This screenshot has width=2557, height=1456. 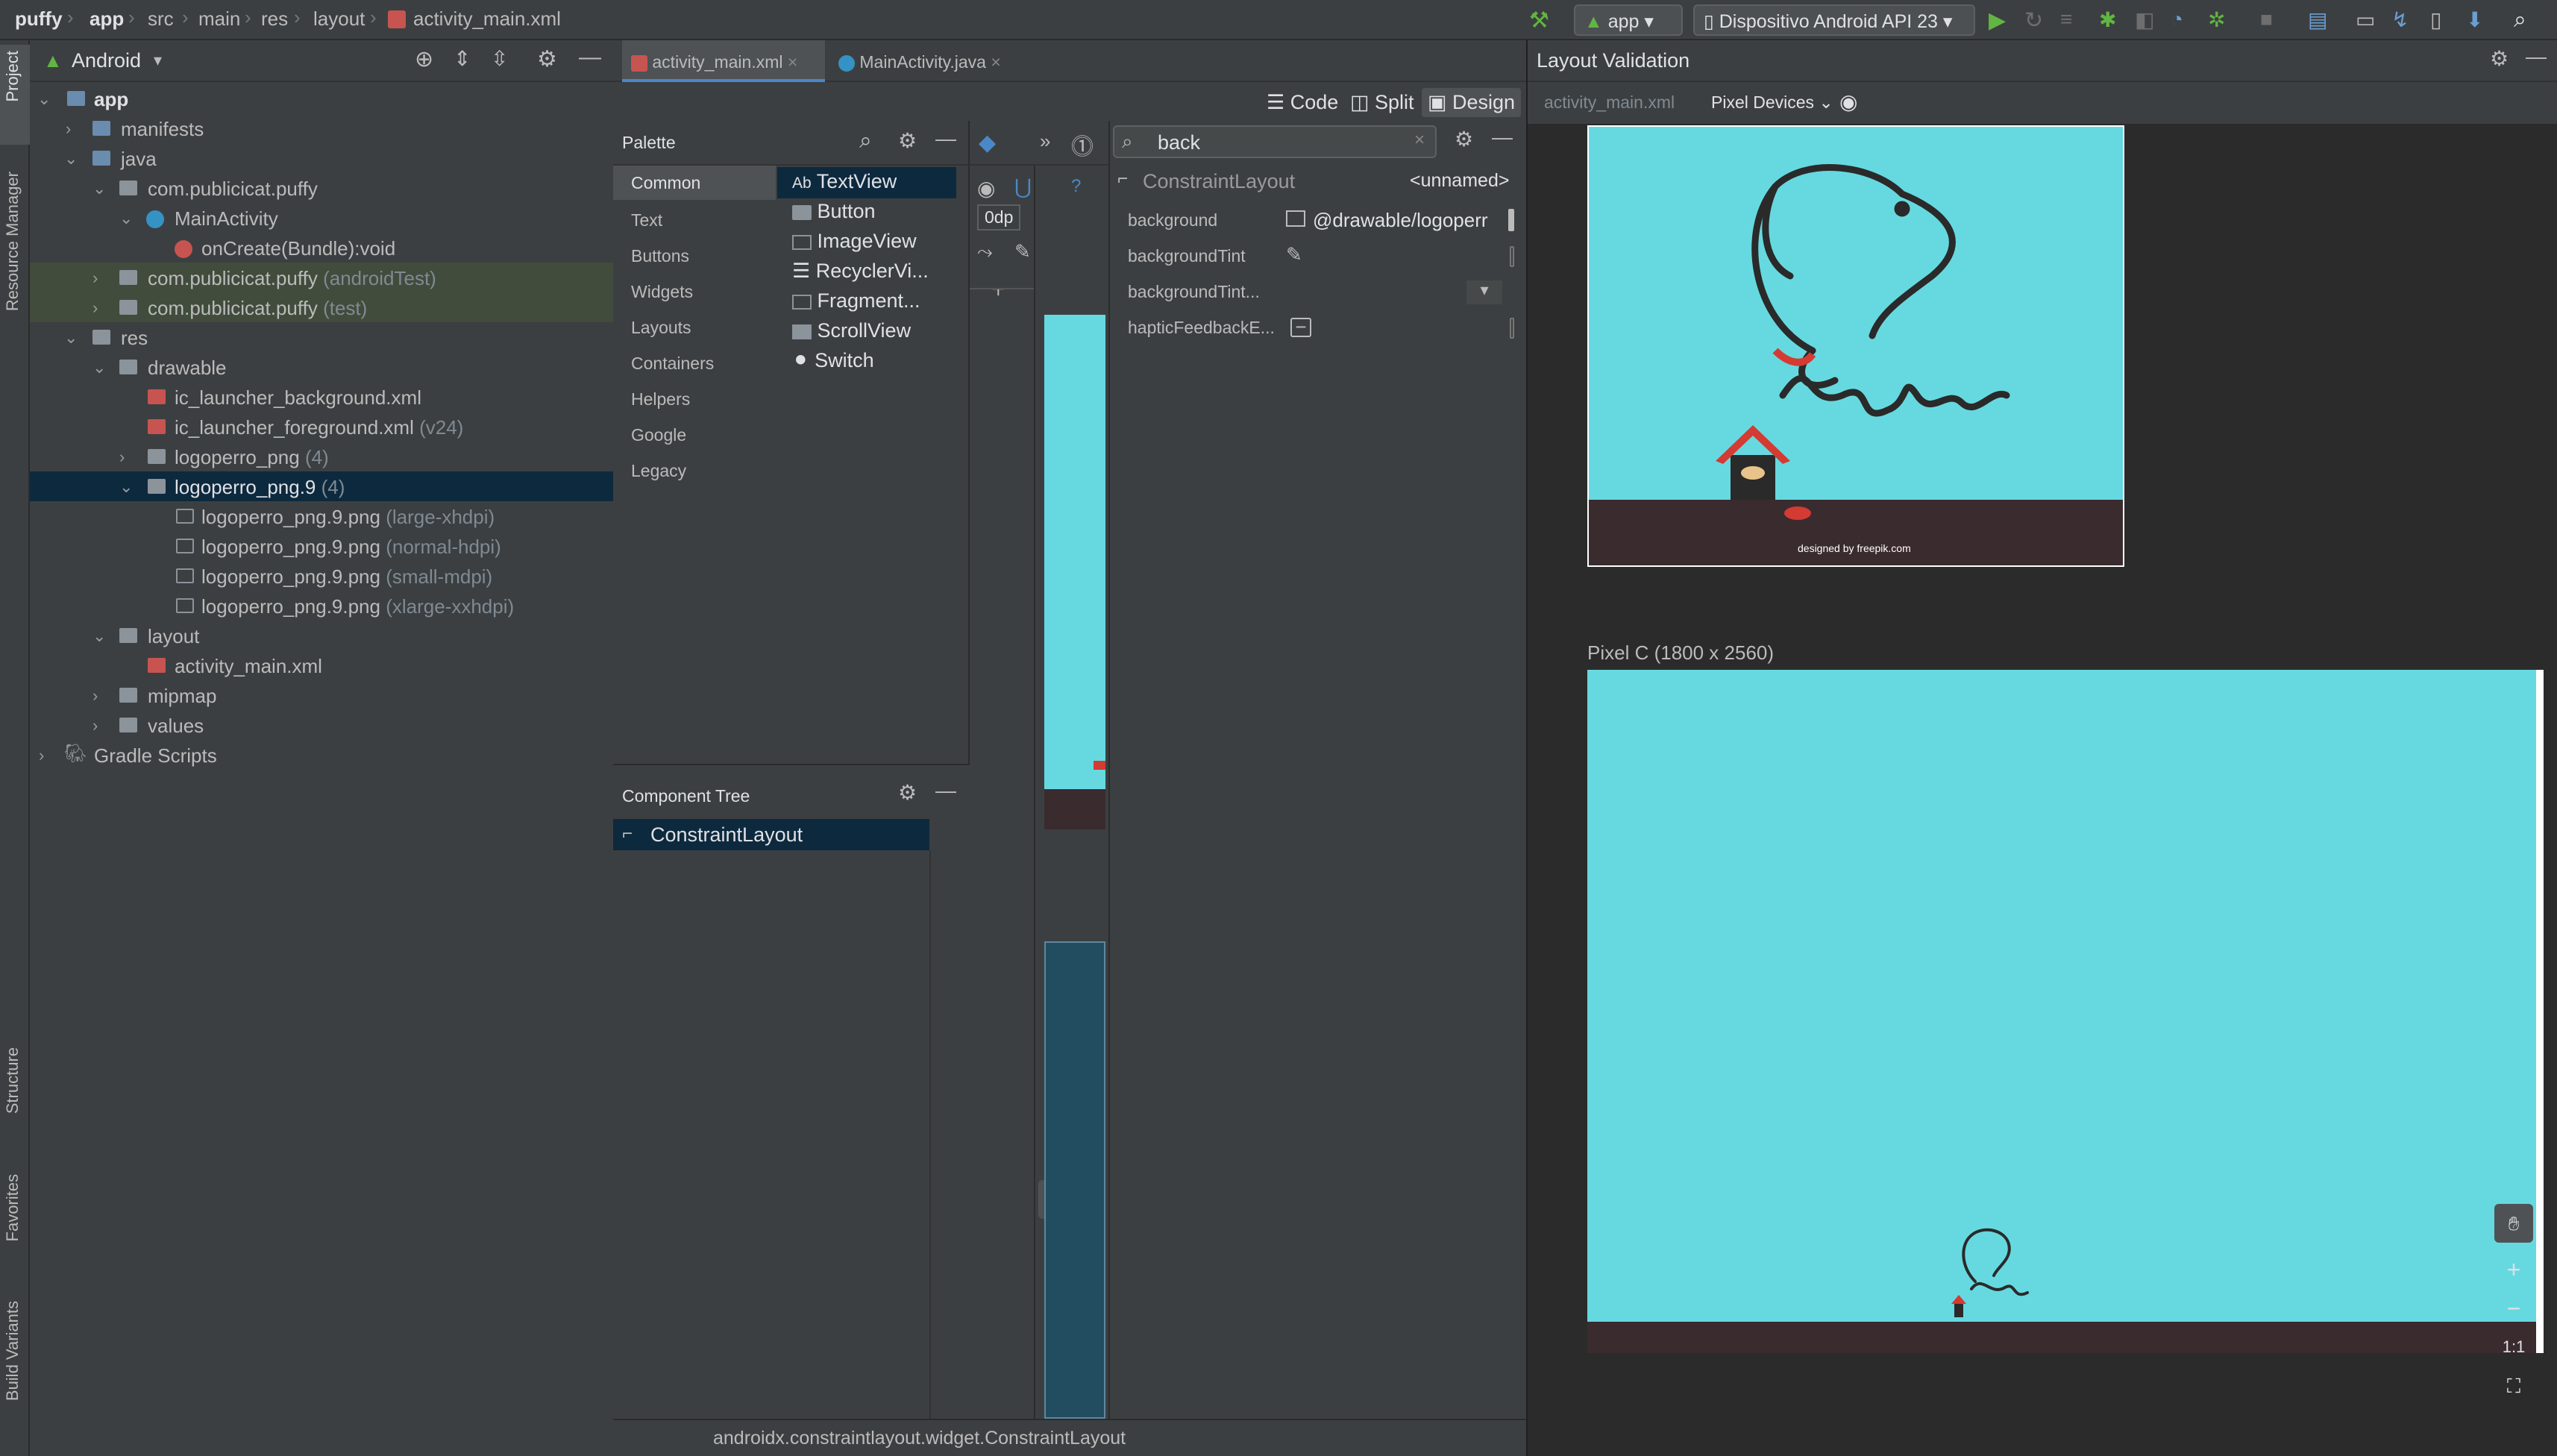 What do you see at coordinates (1402, 220) in the screenshot?
I see `attribute-value: @drawable/logoperr` at bounding box center [1402, 220].